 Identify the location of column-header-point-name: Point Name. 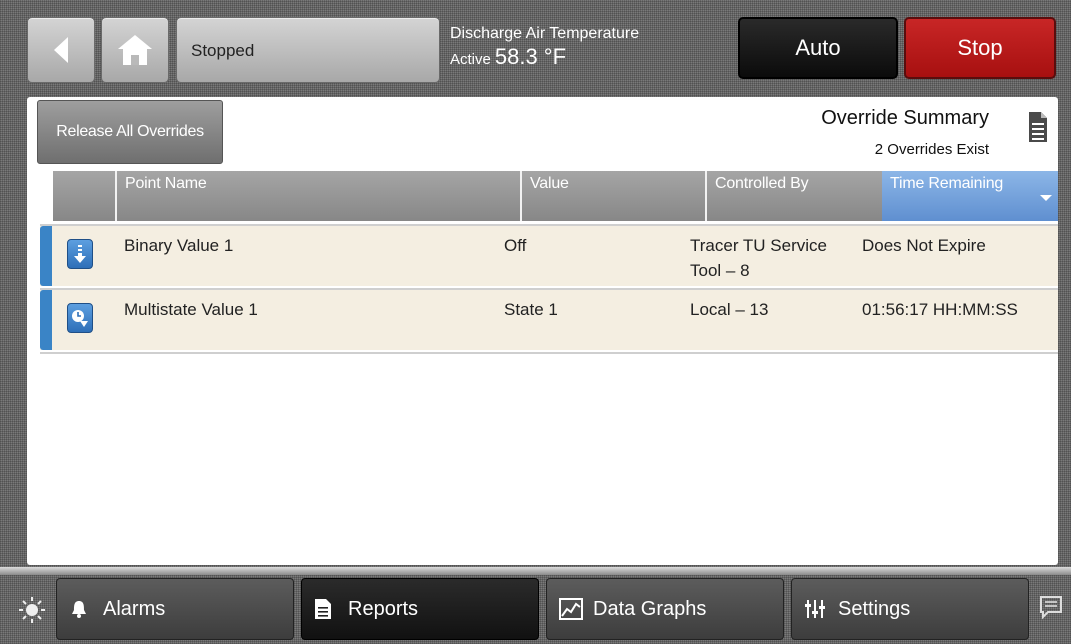
(318, 196).